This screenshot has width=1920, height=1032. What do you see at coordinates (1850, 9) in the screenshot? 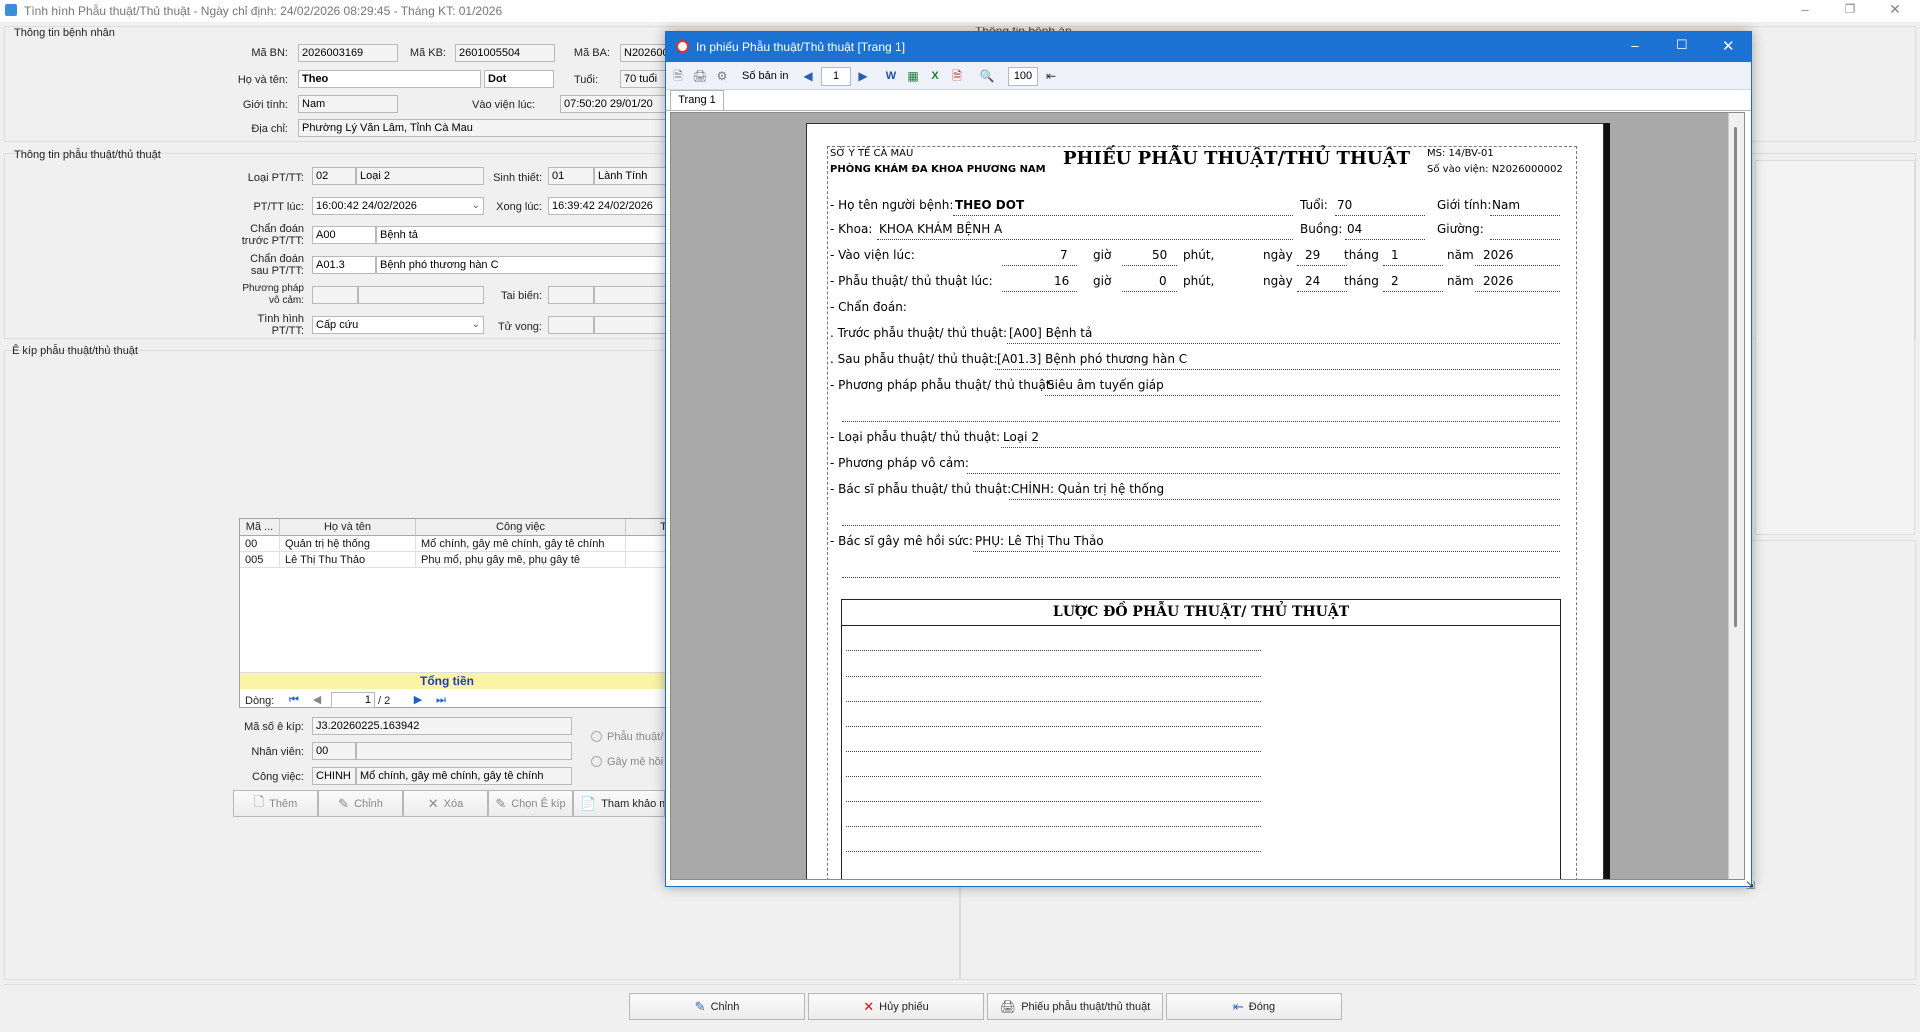
I see `restore-icon: ❐` at bounding box center [1850, 9].